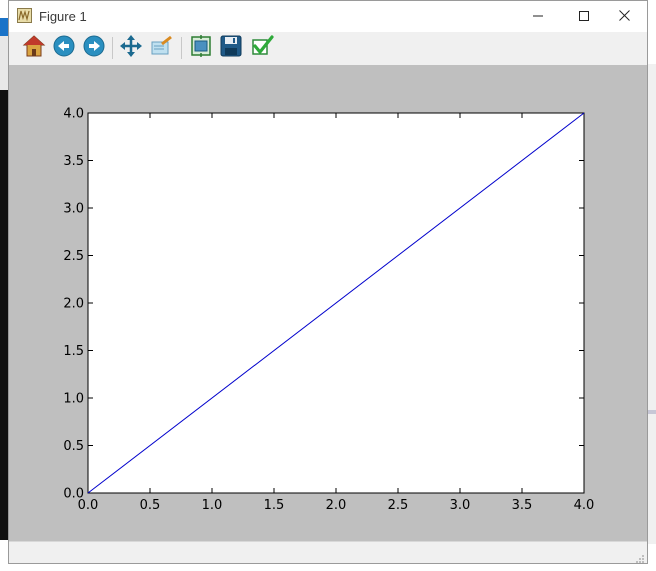 The width and height of the screenshot is (656, 571). I want to click on home-icon, so click(34, 48).